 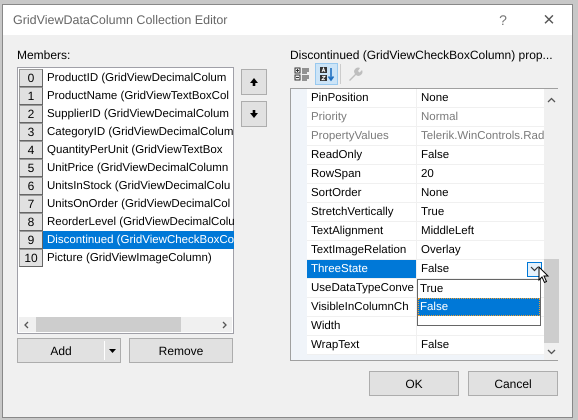 I want to click on down-arrow-icon, so click(x=254, y=114).